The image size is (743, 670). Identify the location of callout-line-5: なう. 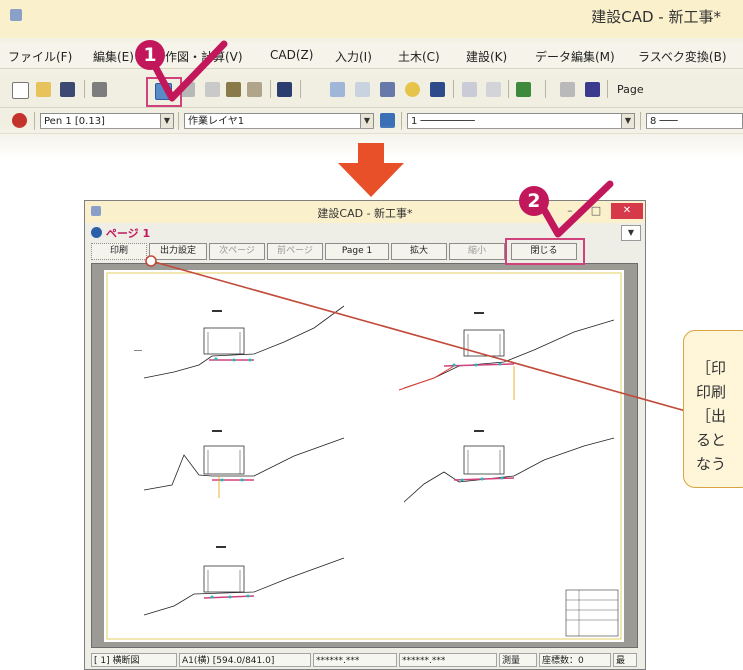
(711, 464).